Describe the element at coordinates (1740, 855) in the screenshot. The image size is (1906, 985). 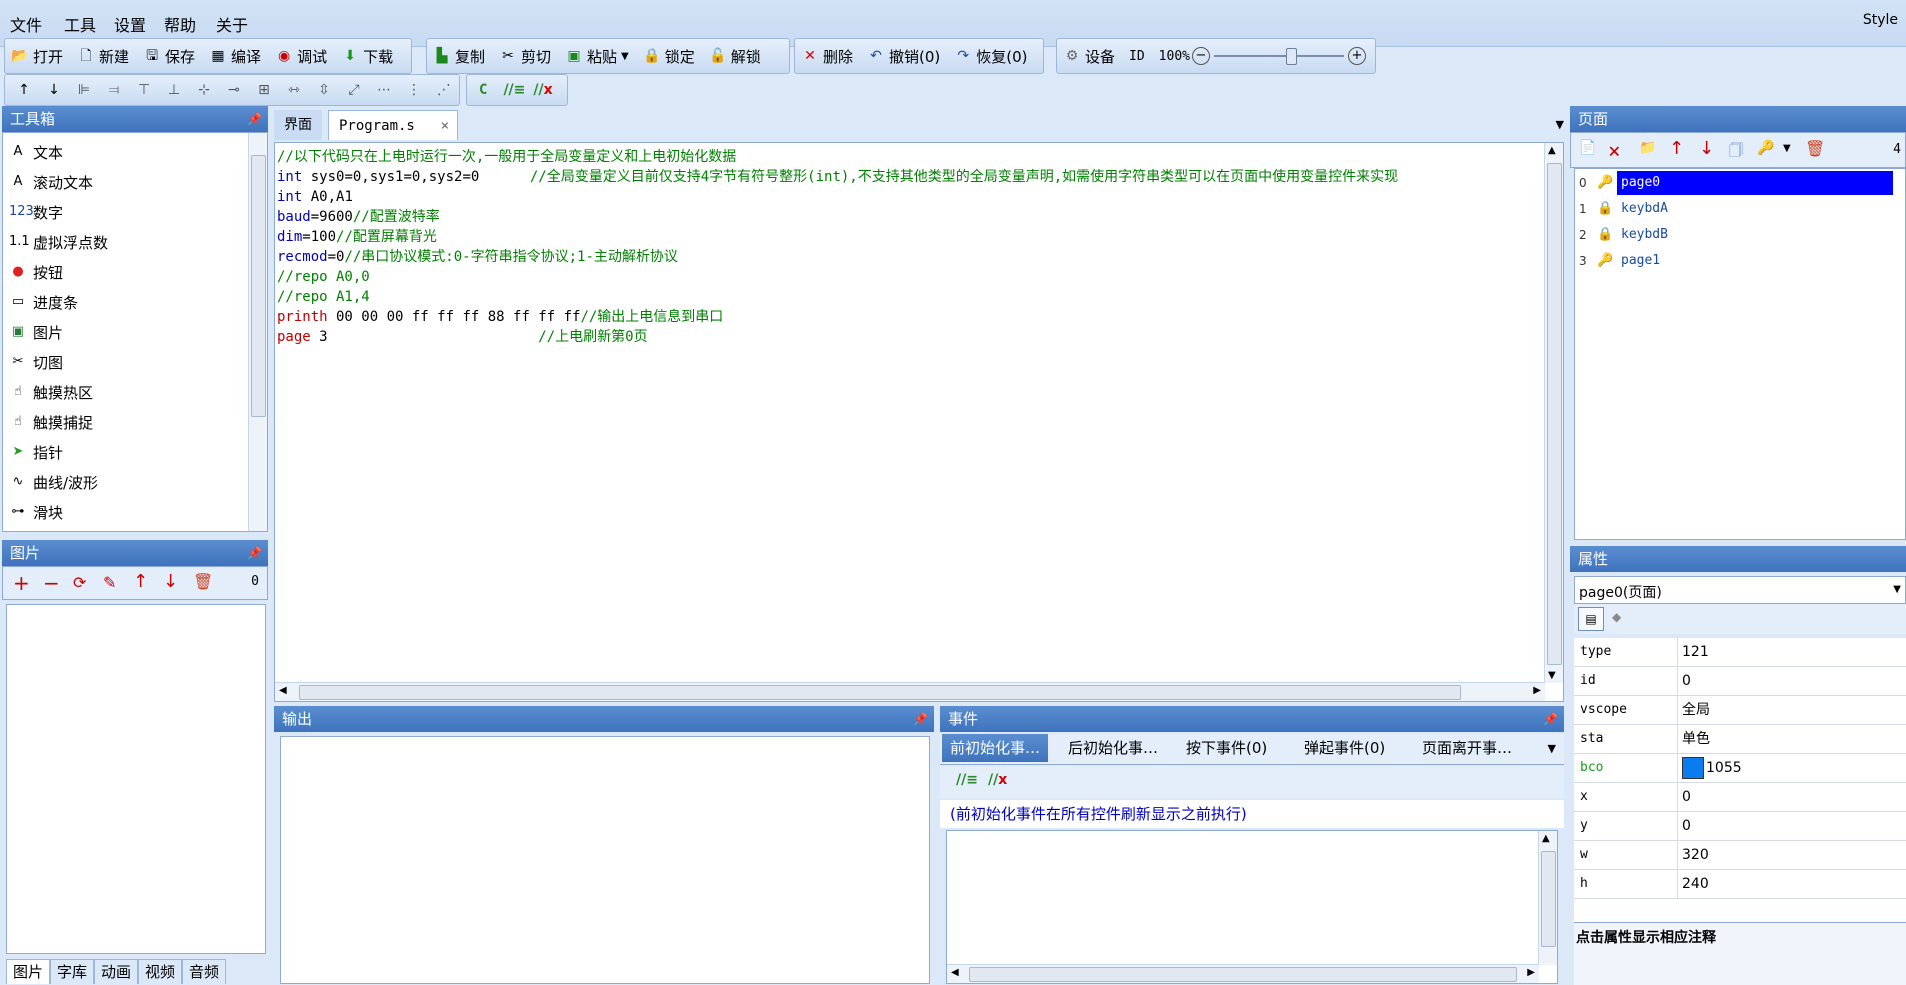
I see `property-row: w 320` at that location.